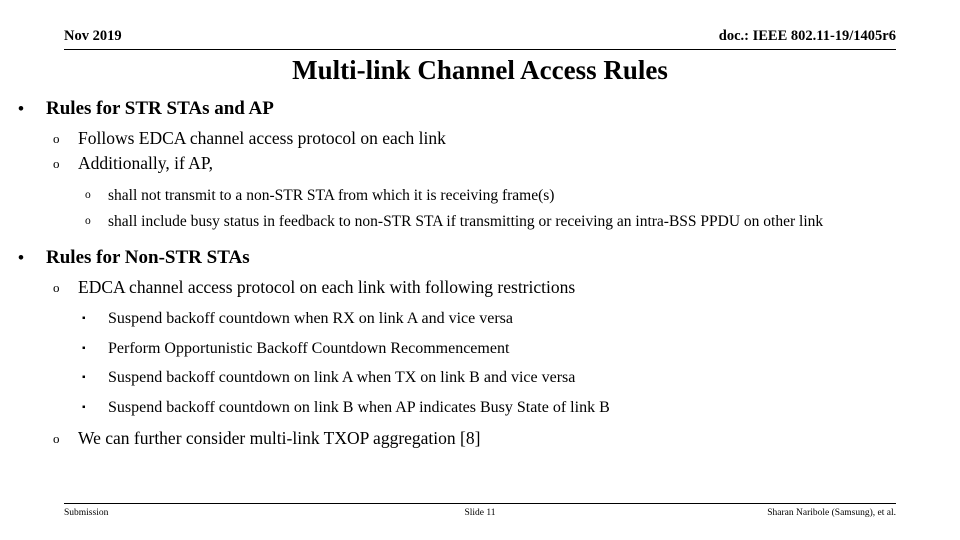 This screenshot has height=540, width=960. Describe the element at coordinates (93, 36) in the screenshot. I see `header-date: Nov 2019` at that location.